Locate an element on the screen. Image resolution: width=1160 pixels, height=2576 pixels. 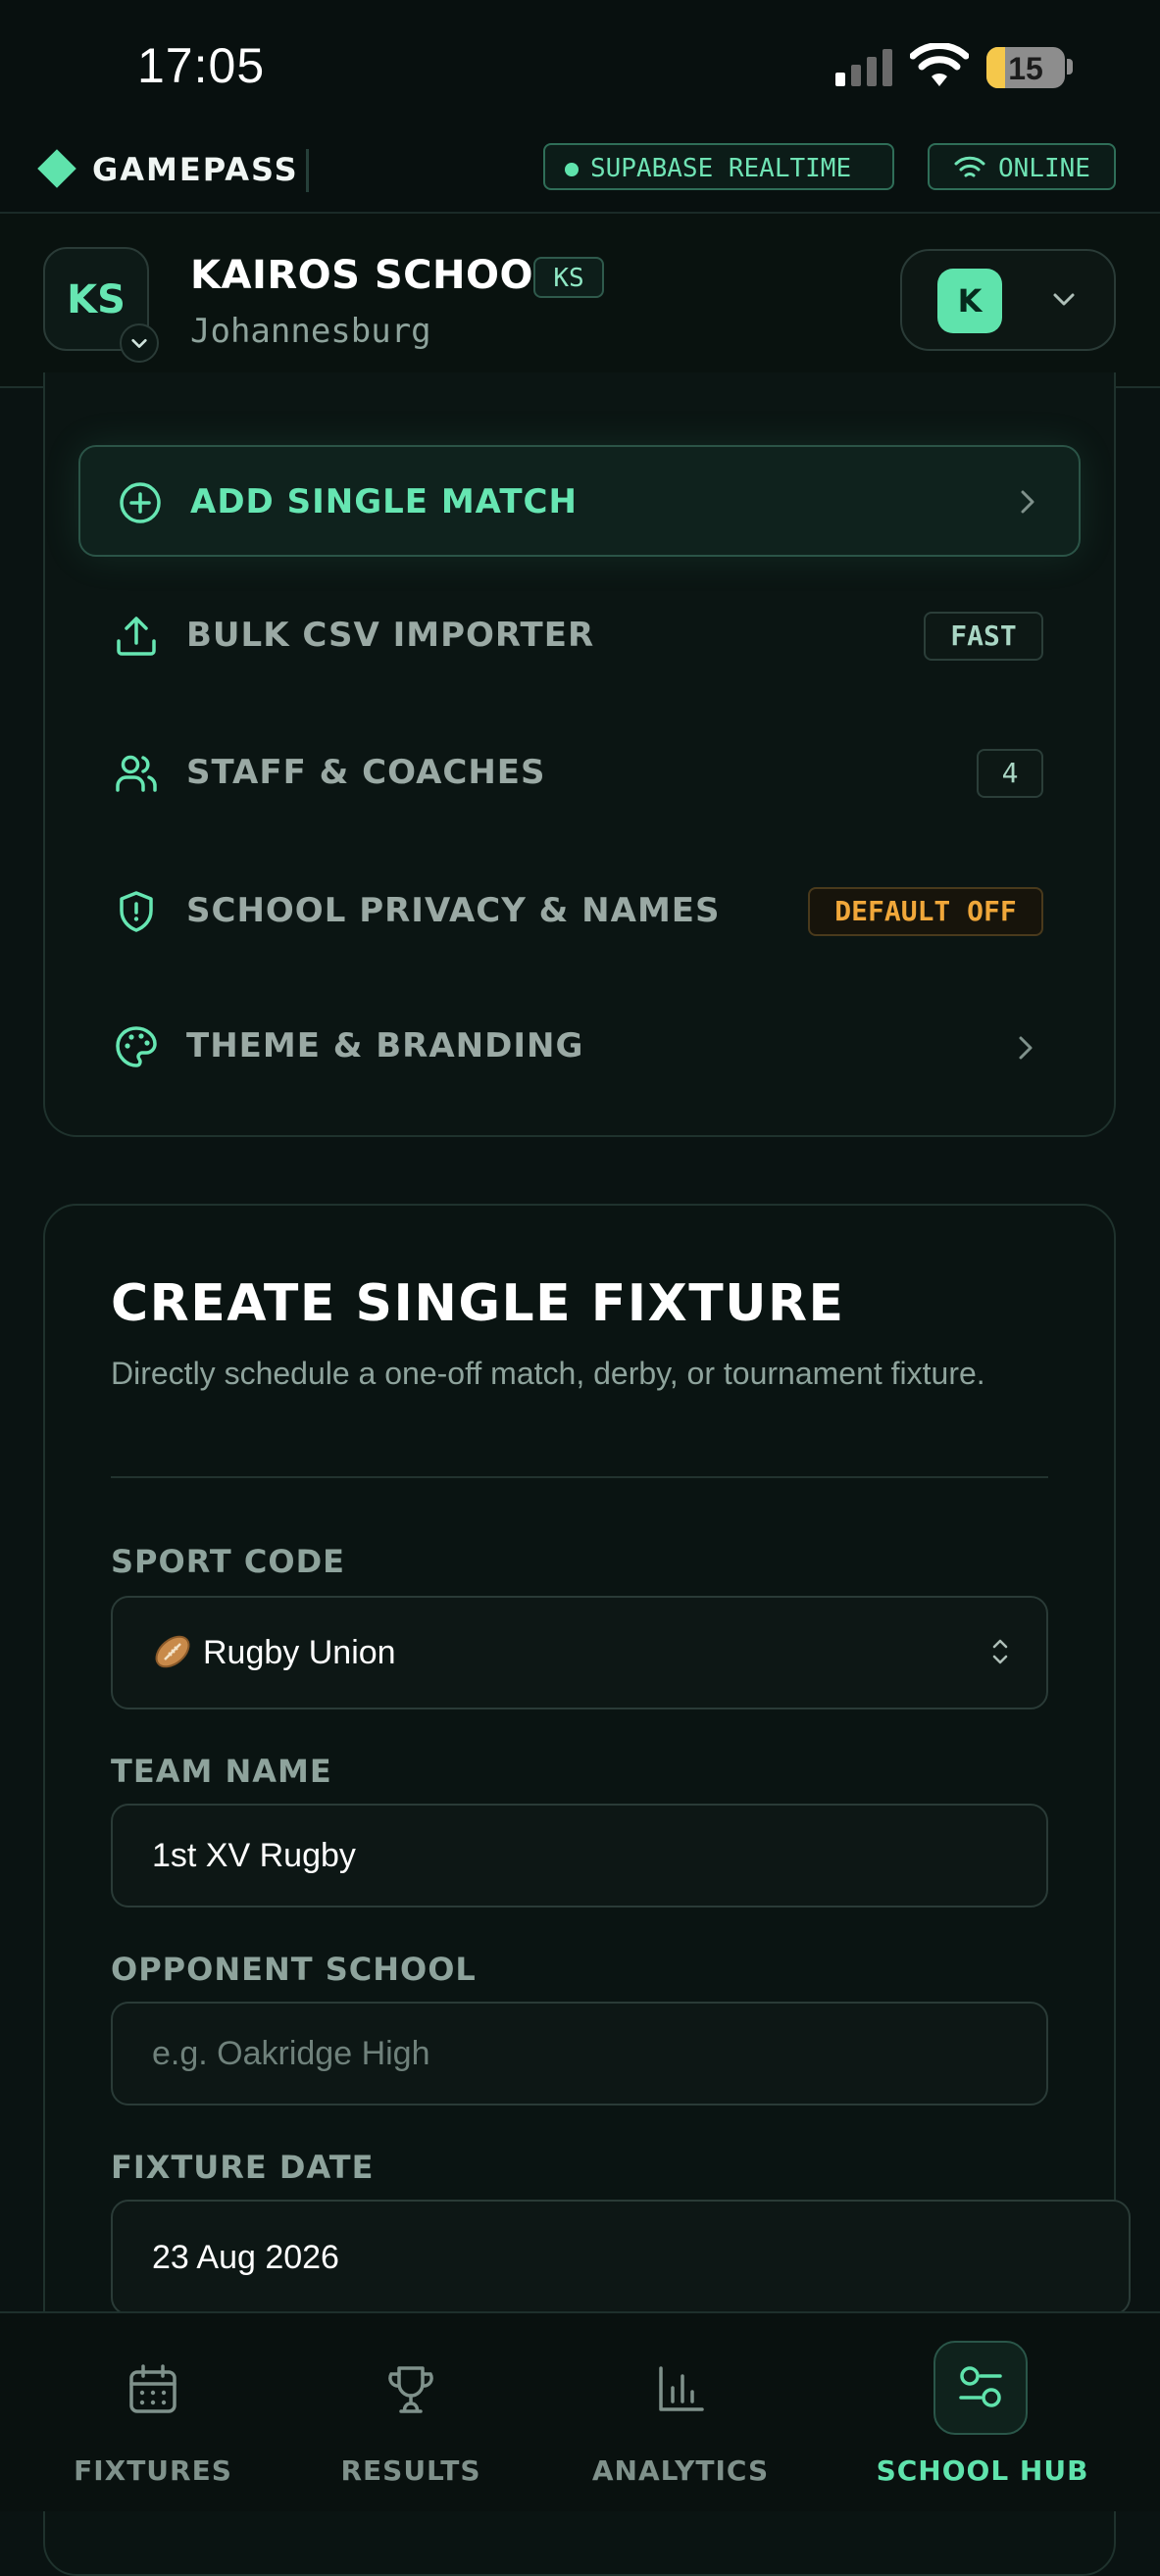
sport-code-value: Rugby Union is located at coordinates (300, 1652).